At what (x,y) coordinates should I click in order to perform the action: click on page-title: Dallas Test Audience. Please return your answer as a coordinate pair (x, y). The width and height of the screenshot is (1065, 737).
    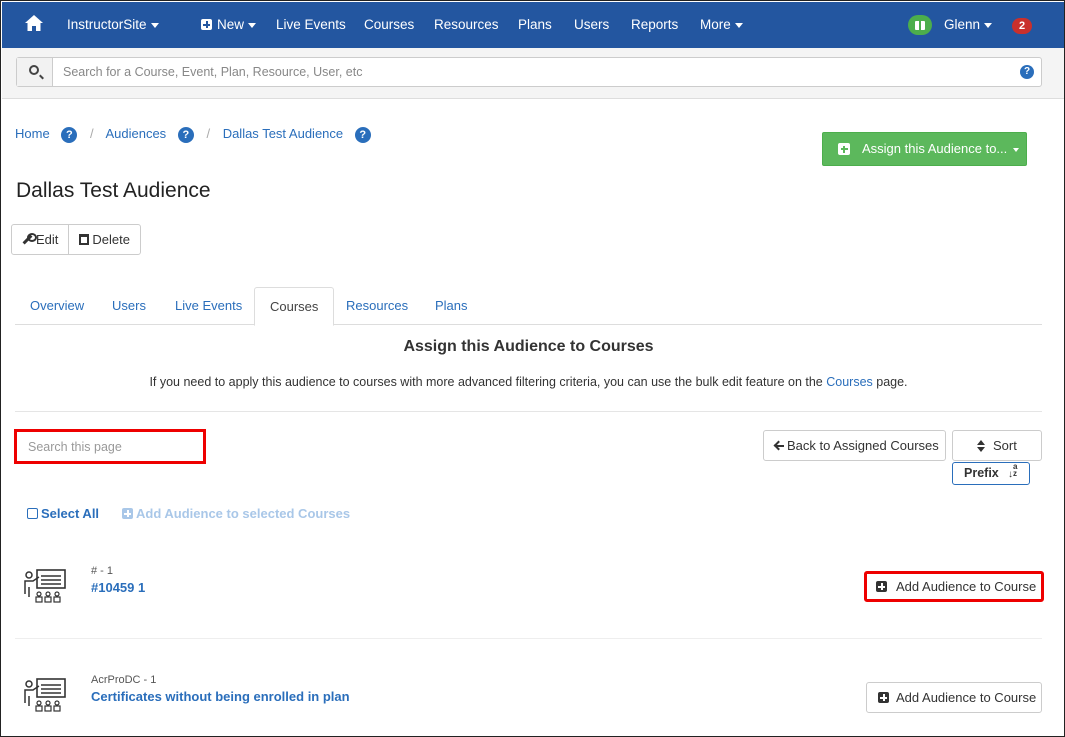
    Looking at the image, I should click on (113, 190).